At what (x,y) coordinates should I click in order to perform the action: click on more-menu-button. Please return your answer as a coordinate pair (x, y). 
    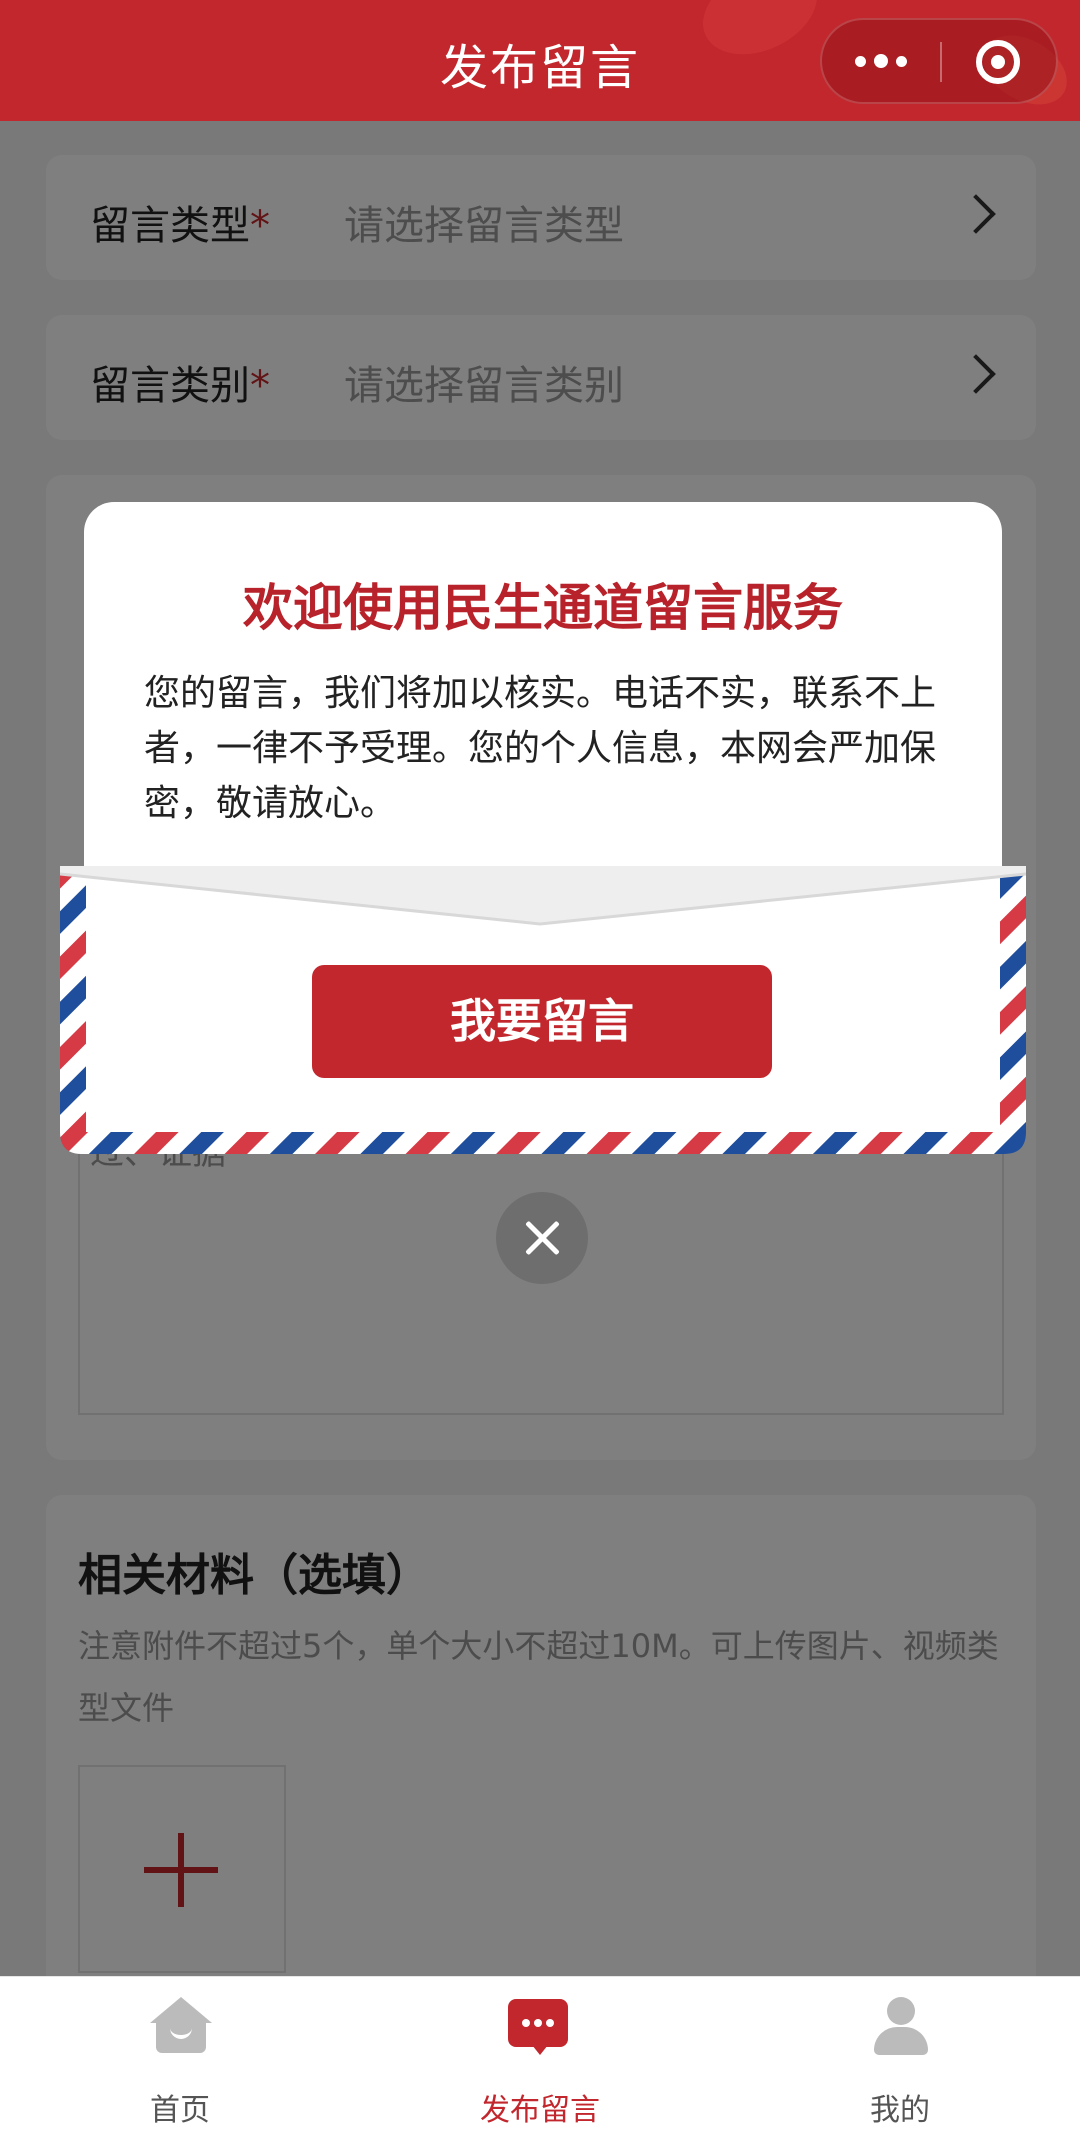
    Looking at the image, I should click on (881, 61).